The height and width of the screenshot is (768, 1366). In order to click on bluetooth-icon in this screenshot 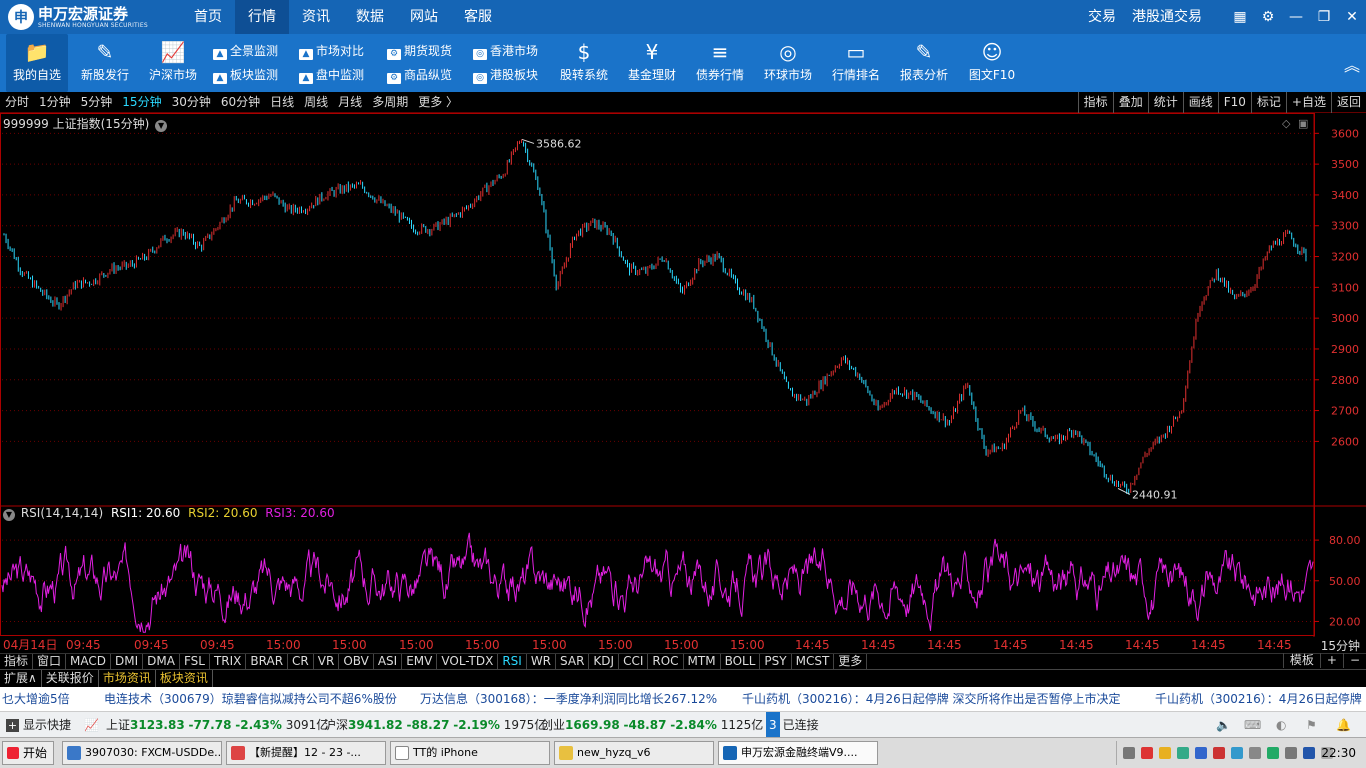, I will do `click(1309, 753)`.